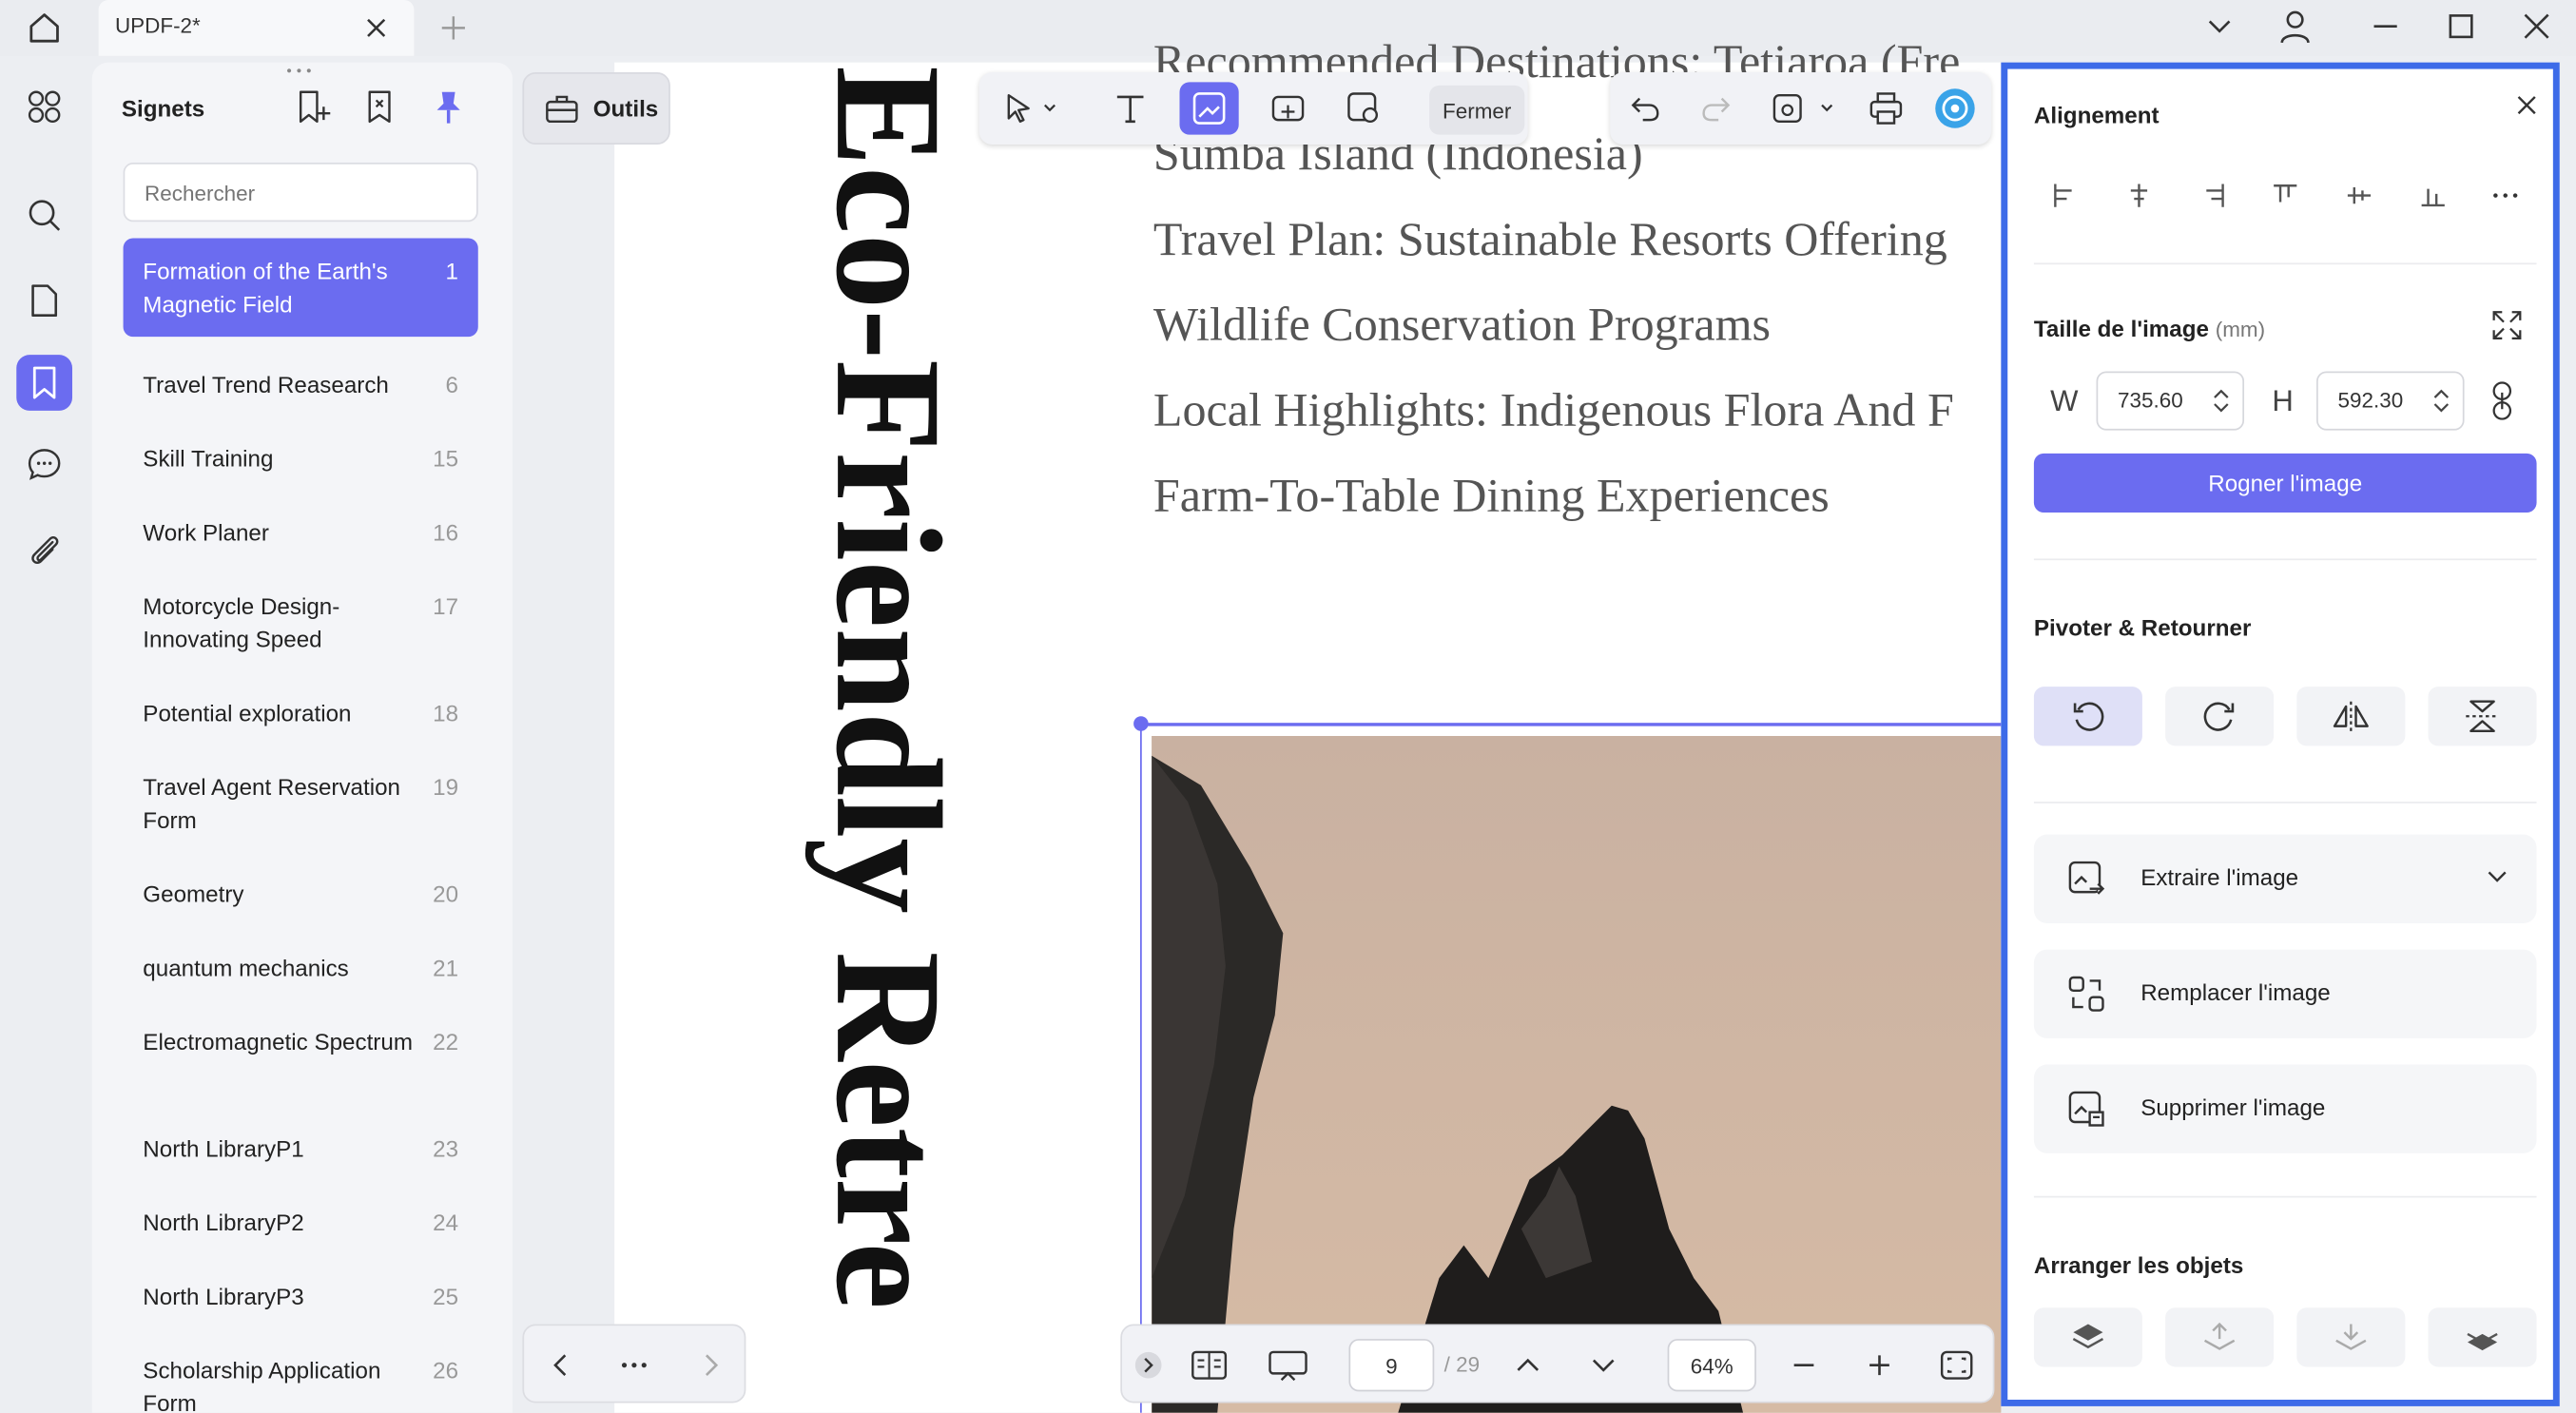  Describe the element at coordinates (2285, 196) in the screenshot. I see `align-top-icon` at that location.